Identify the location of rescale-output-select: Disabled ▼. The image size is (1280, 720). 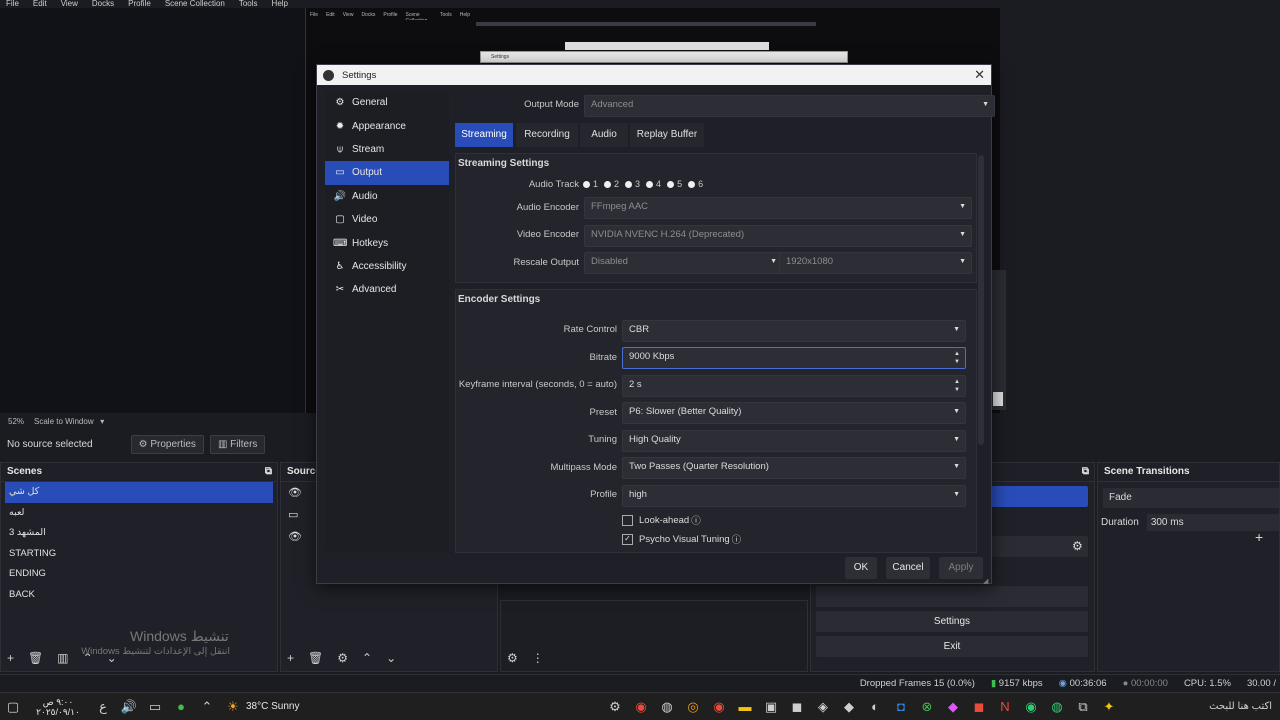
(683, 263).